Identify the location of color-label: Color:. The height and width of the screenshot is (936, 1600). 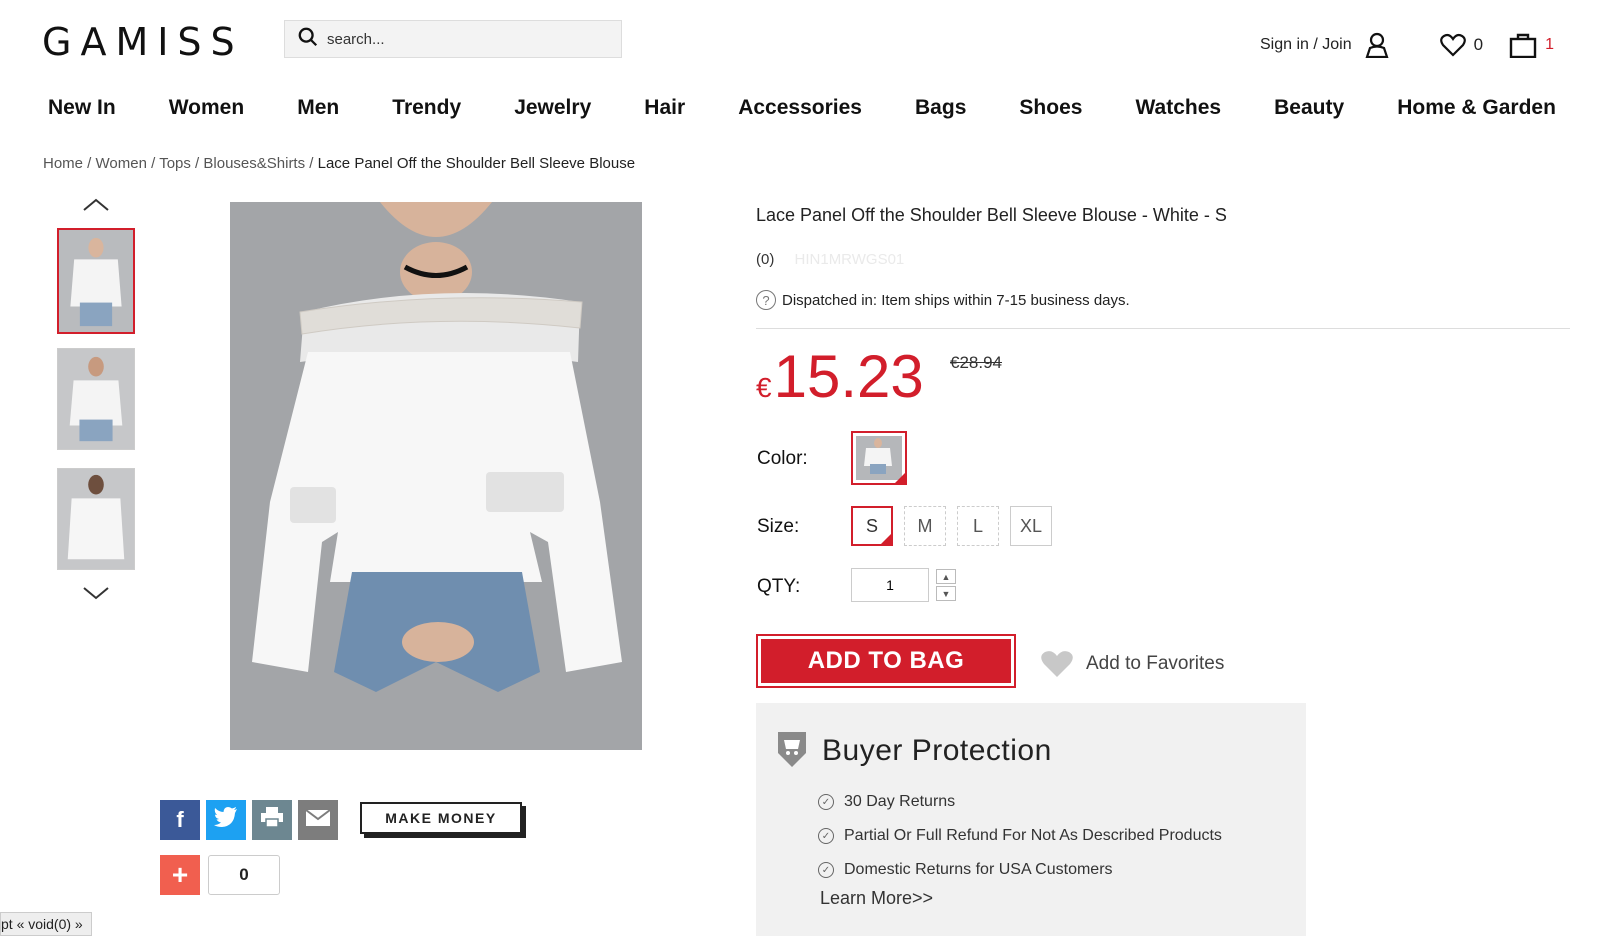
(782, 458).